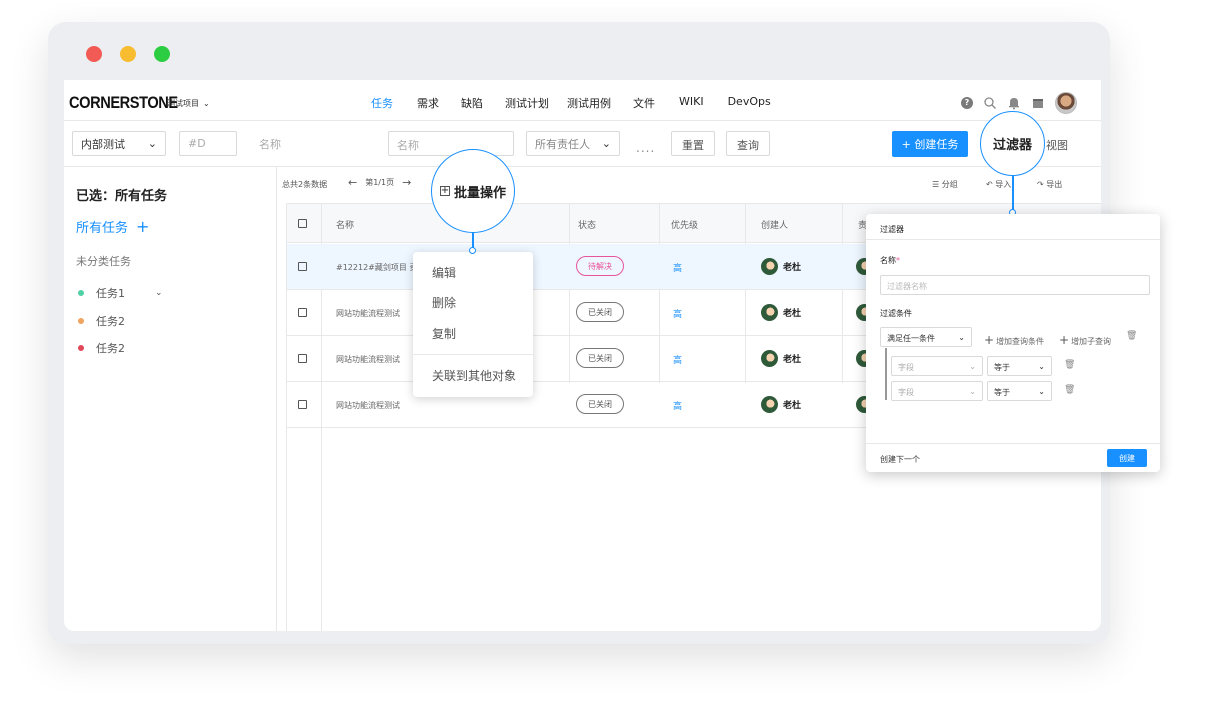 The width and height of the screenshot is (1212, 716). I want to click on name-input: 名称, so click(312, 143).